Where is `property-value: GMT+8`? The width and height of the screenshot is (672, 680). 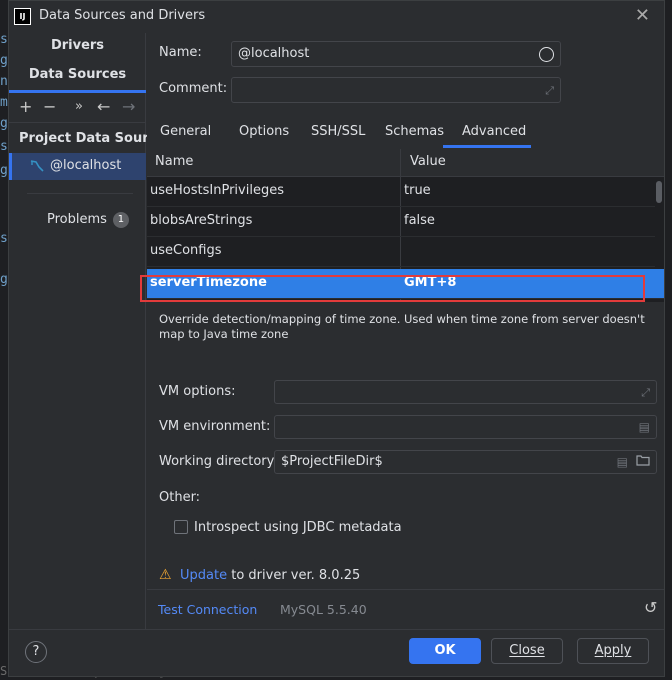 property-value: GMT+8 is located at coordinates (430, 282).